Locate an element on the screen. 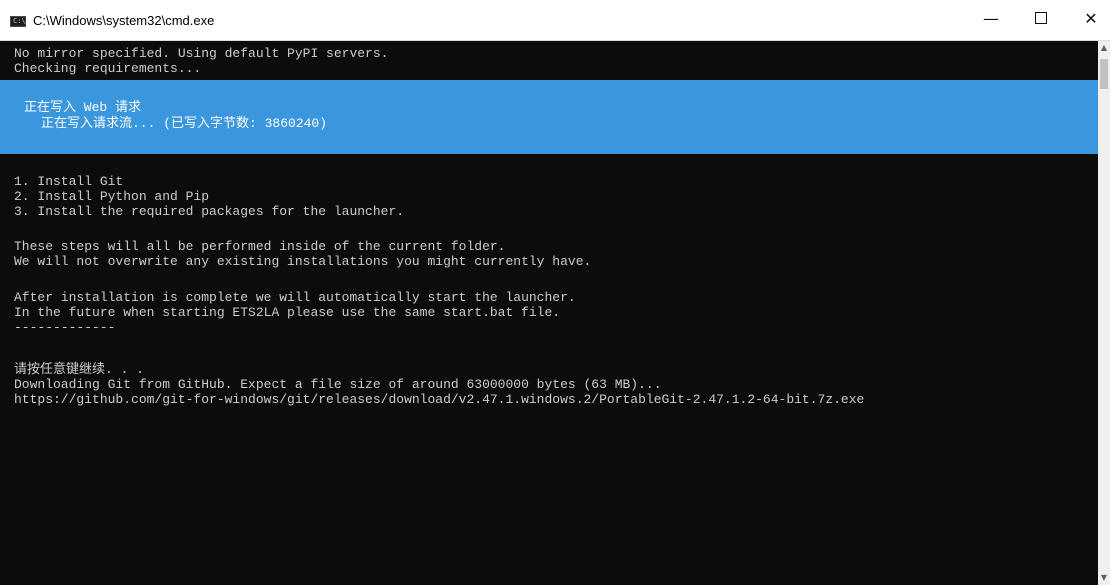  cmd-icon-text: C:\ is located at coordinates (19, 21).